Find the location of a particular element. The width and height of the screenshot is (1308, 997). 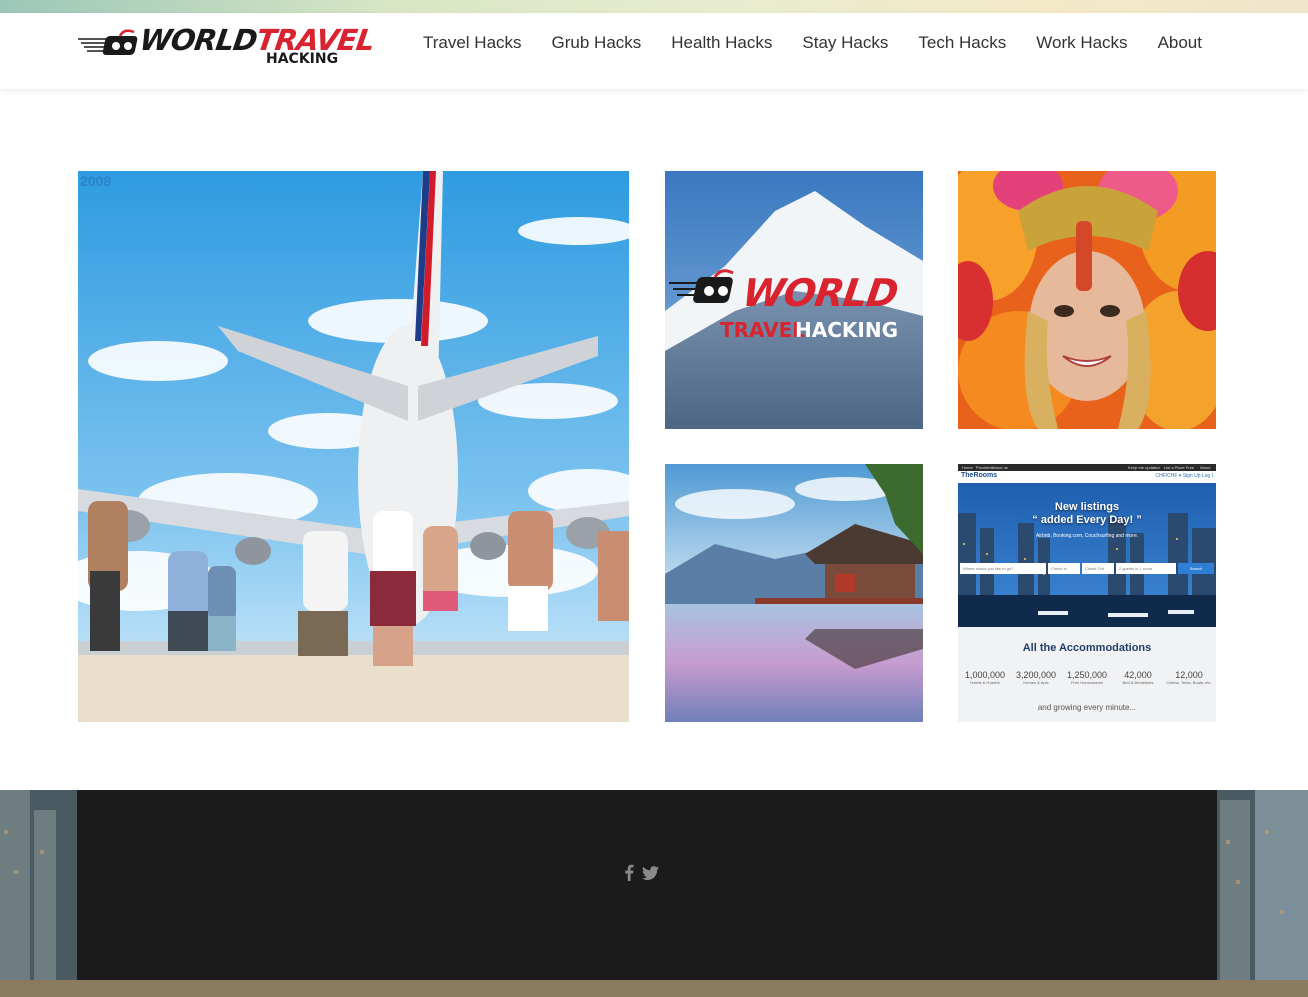

rooms-stat: 3,200,000 Homes & Apts is located at coordinates (1036, 678).